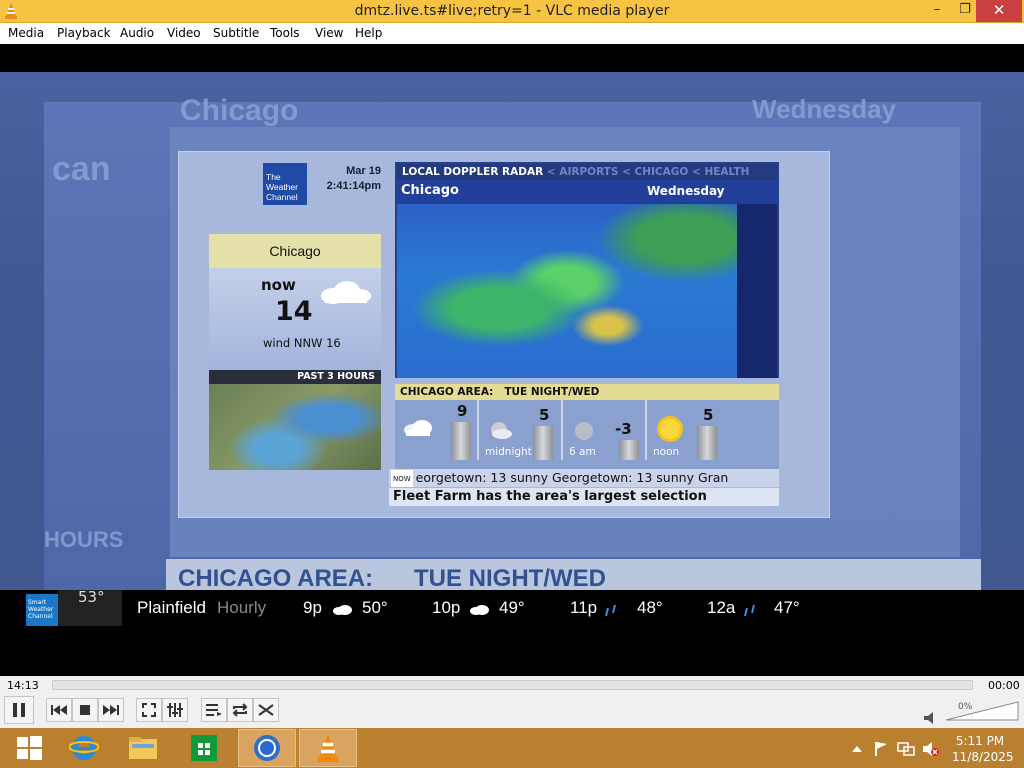 The height and width of the screenshot is (768, 1024). Describe the element at coordinates (584, 431) in the screenshot. I see `moon-icon` at that location.